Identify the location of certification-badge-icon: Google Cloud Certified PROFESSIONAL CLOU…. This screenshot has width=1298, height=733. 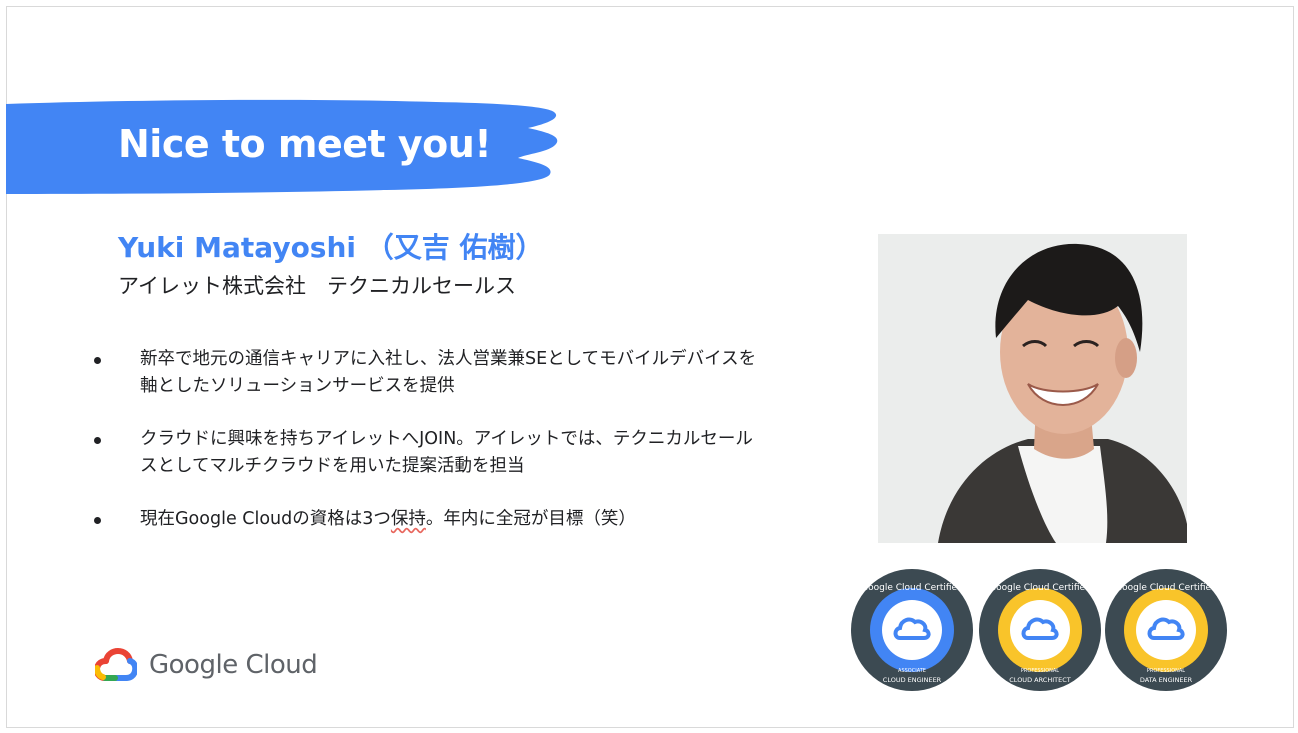
(1040, 630).